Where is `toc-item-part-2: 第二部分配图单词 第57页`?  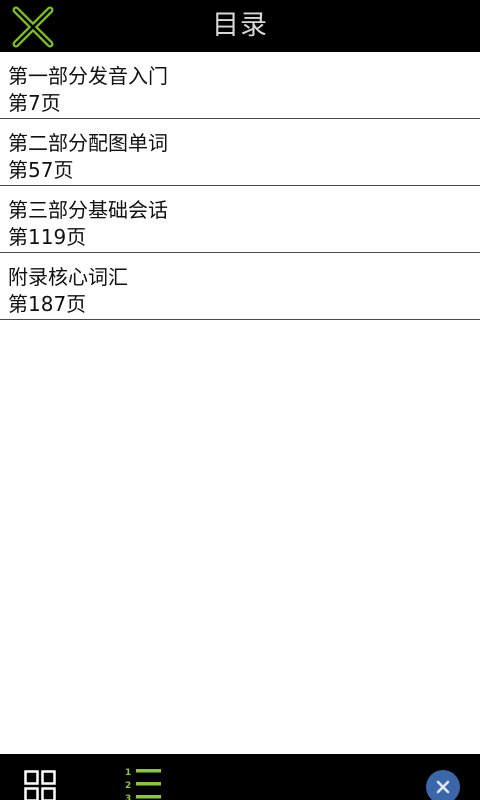 toc-item-part-2: 第二部分配图单词 第57页 is located at coordinates (240, 152).